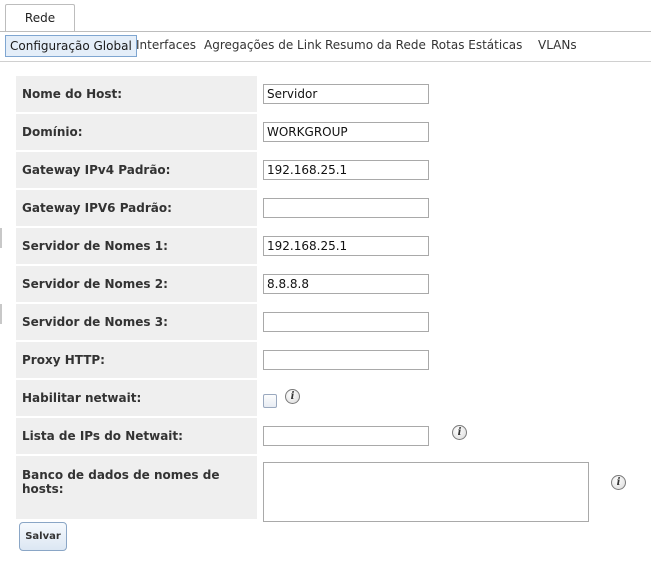 This screenshot has height=575, width=651. I want to click on tab-rotas-estaticas: Rotas Estáticas, so click(476, 45).